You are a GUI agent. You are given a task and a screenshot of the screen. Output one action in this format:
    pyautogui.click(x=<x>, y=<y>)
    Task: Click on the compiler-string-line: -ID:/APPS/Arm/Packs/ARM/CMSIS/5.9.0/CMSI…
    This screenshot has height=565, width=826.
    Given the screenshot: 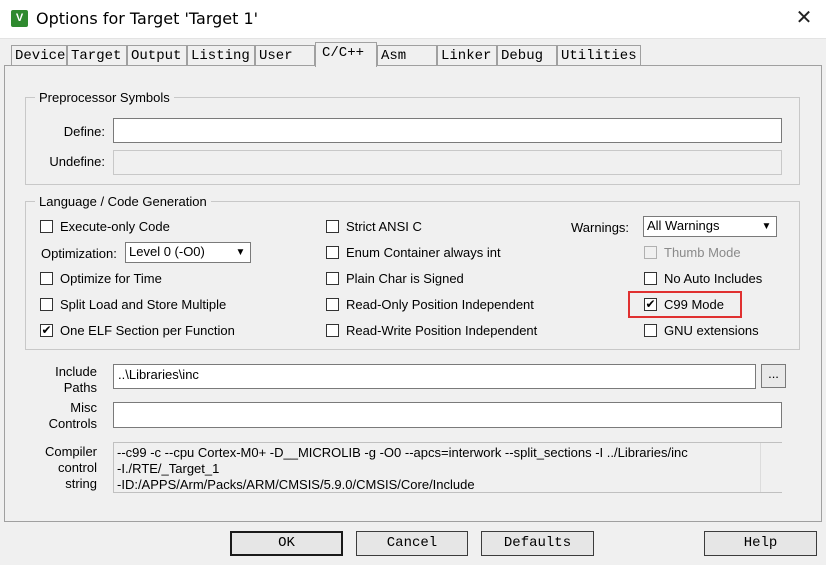 What is the action you would take?
    pyautogui.click(x=296, y=484)
    